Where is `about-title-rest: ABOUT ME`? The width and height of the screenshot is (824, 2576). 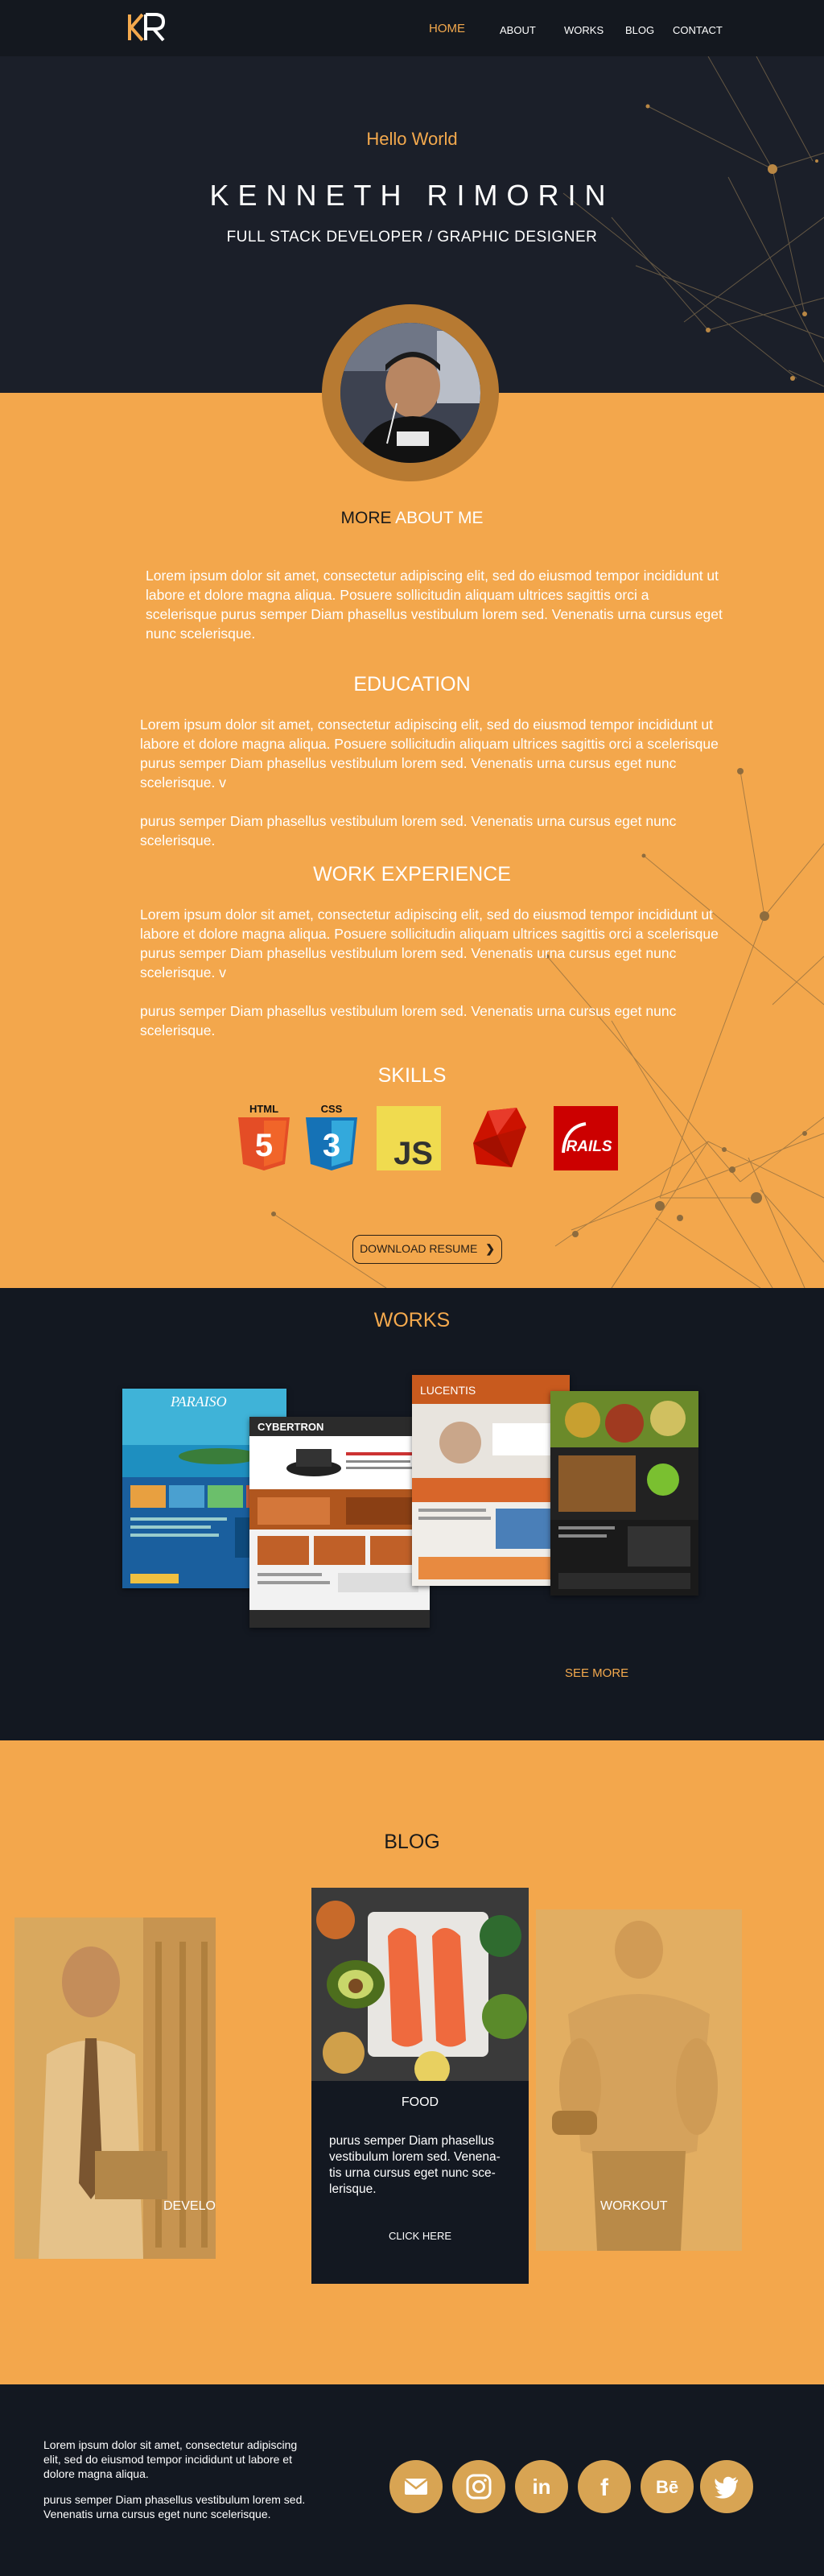
about-title-rest: ABOUT ME is located at coordinates (437, 518).